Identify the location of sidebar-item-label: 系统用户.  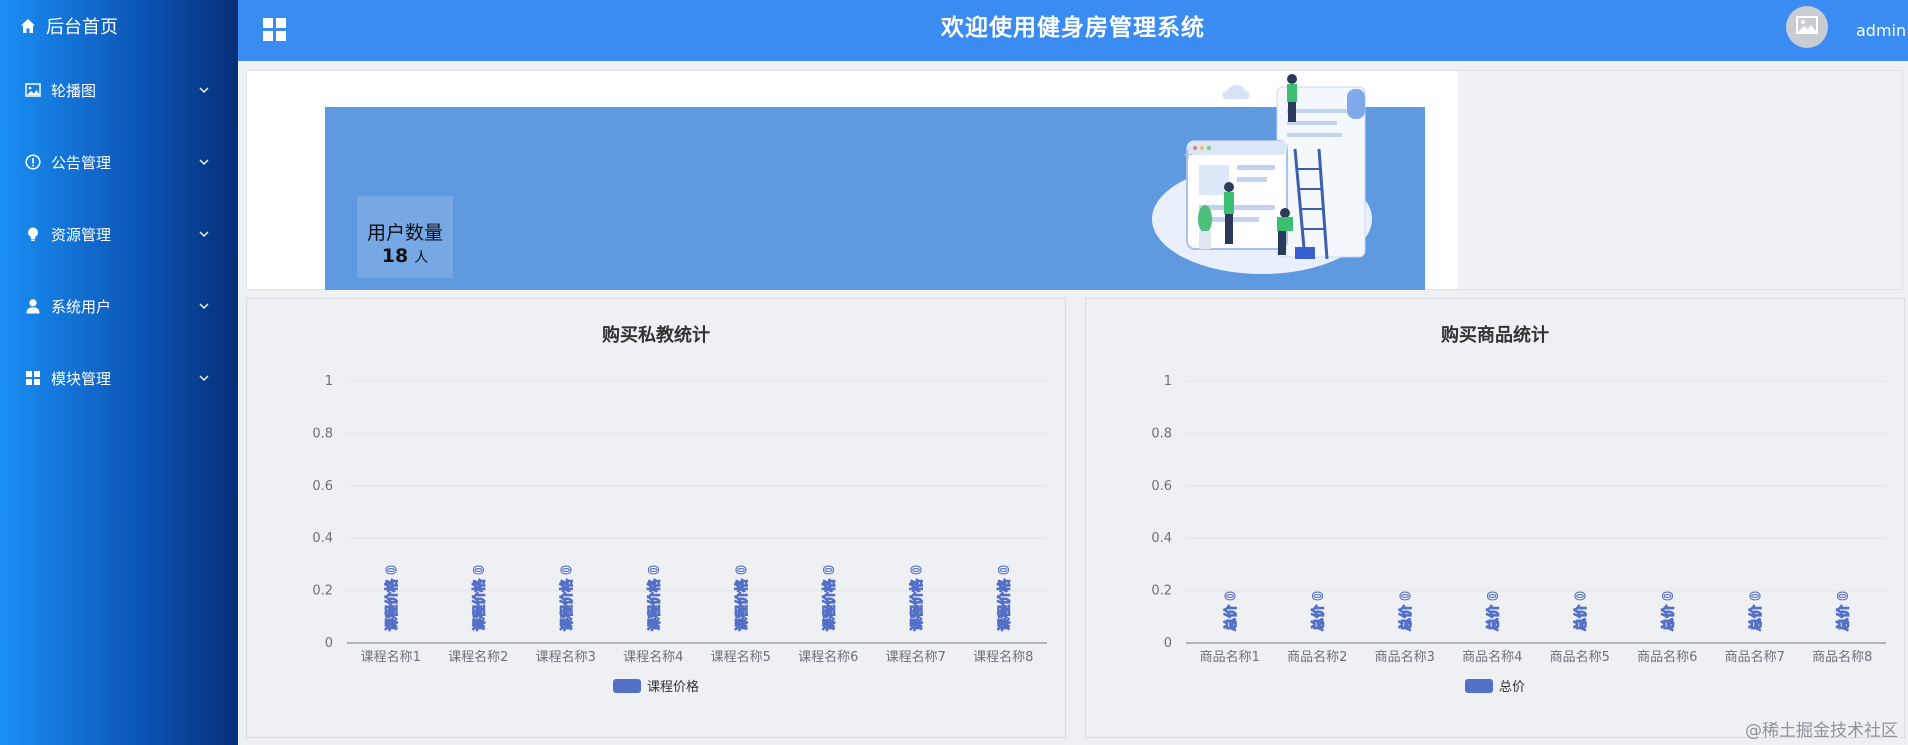
(81, 306).